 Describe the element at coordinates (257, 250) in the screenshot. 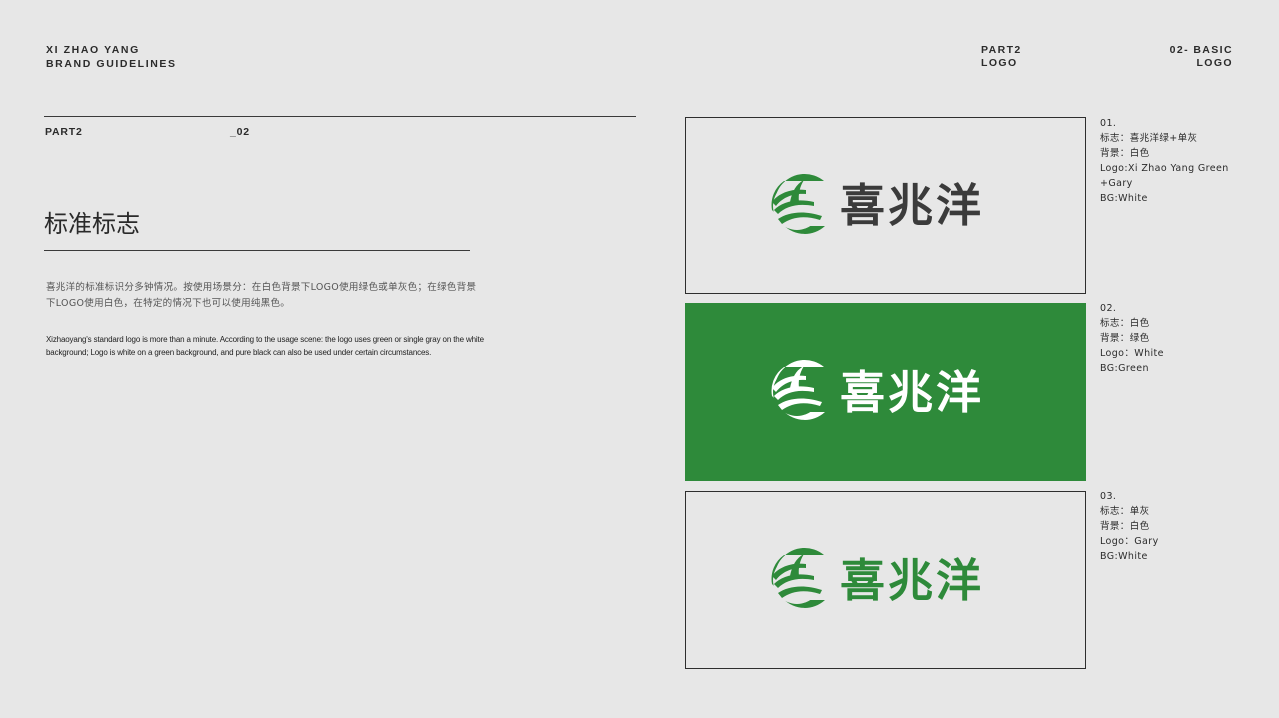

I see `title-divider` at that location.